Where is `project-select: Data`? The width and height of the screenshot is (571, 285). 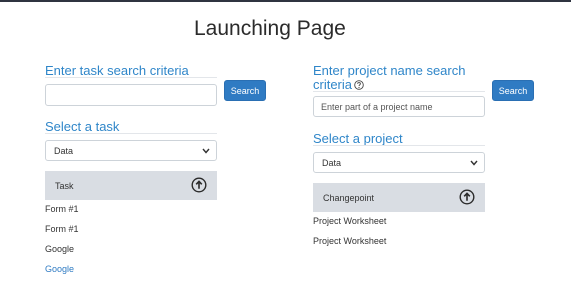
project-select: Data is located at coordinates (399, 162).